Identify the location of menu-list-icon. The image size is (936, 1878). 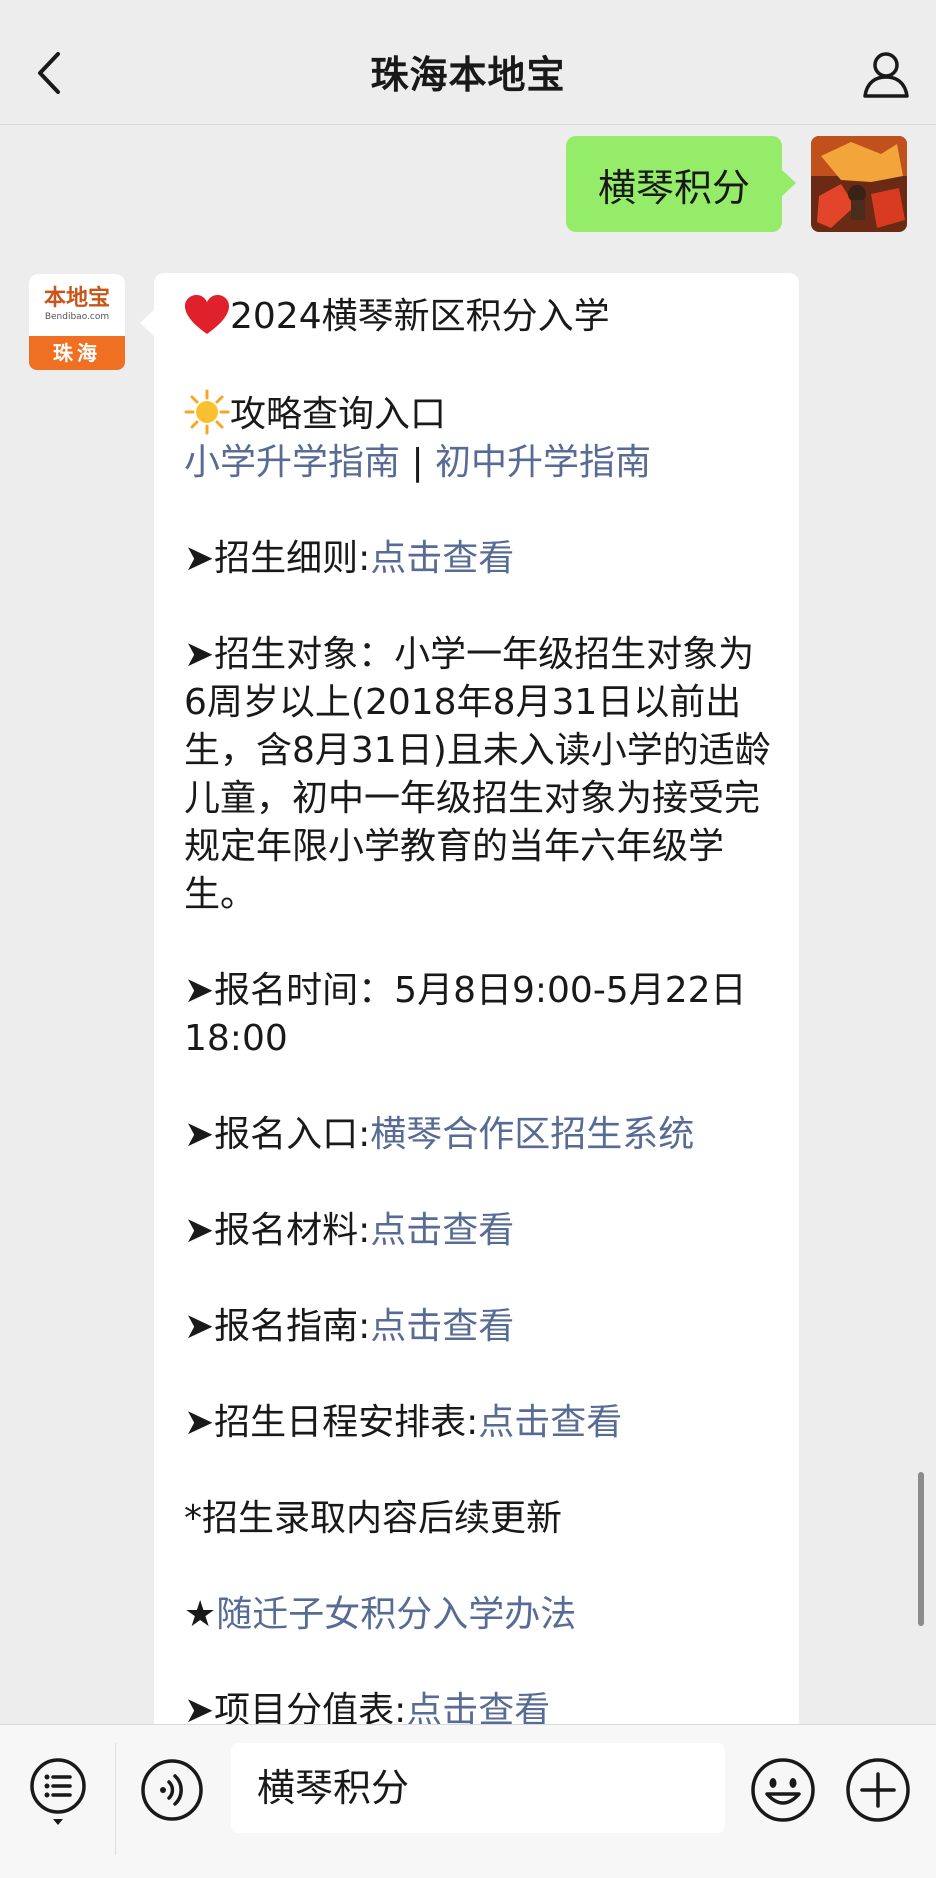
(58, 1791).